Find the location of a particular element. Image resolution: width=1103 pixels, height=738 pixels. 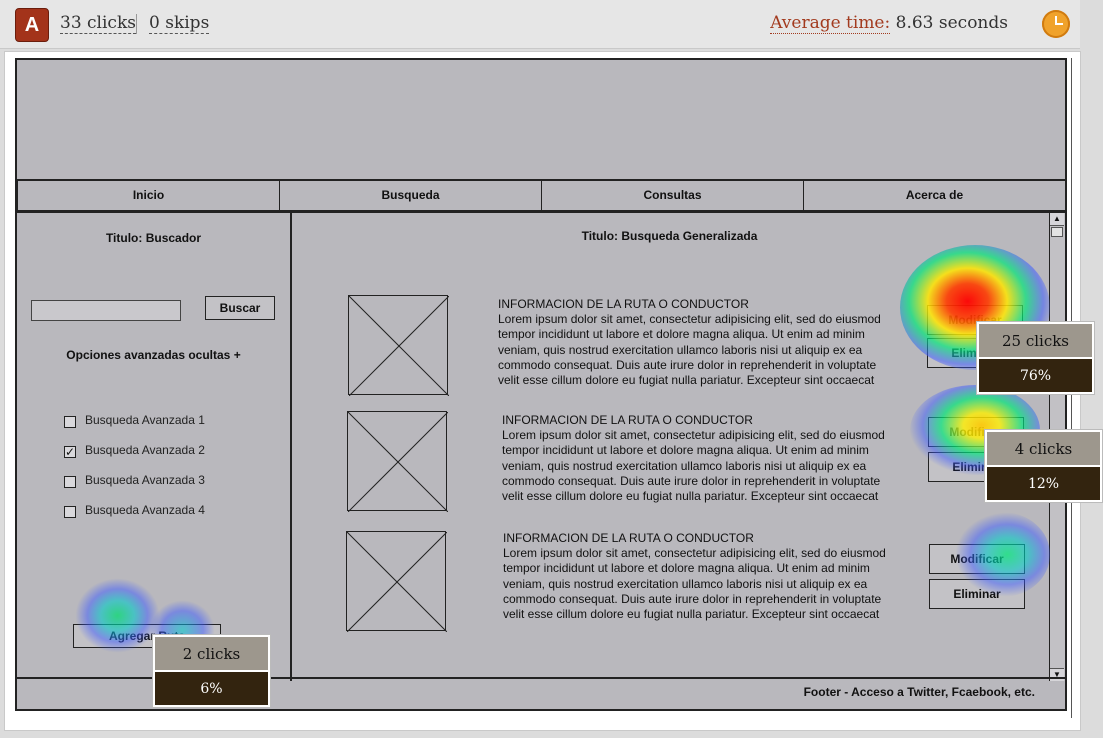

checkbox-icon: ✓ is located at coordinates (70, 452).